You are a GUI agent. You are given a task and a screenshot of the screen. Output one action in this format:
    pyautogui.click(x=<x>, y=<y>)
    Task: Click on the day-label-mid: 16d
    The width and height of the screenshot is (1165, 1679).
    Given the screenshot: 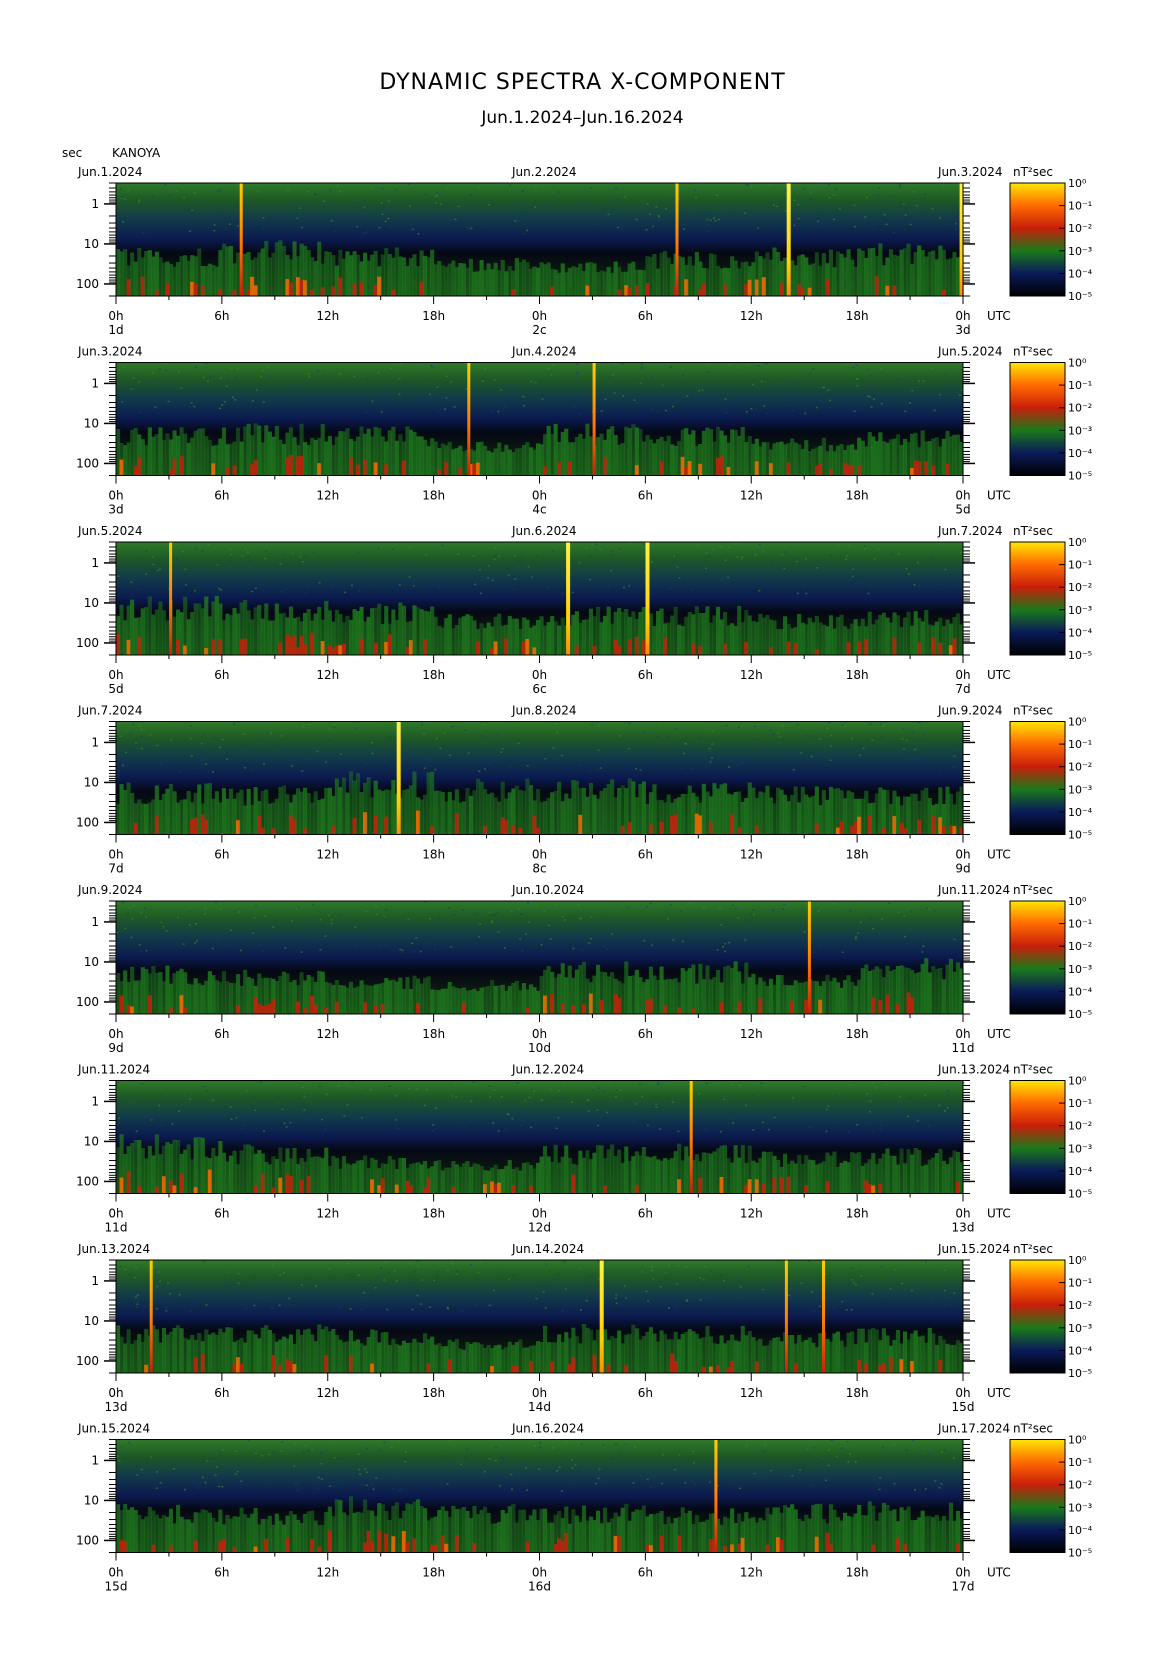 What is the action you would take?
    pyautogui.click(x=539, y=1587)
    